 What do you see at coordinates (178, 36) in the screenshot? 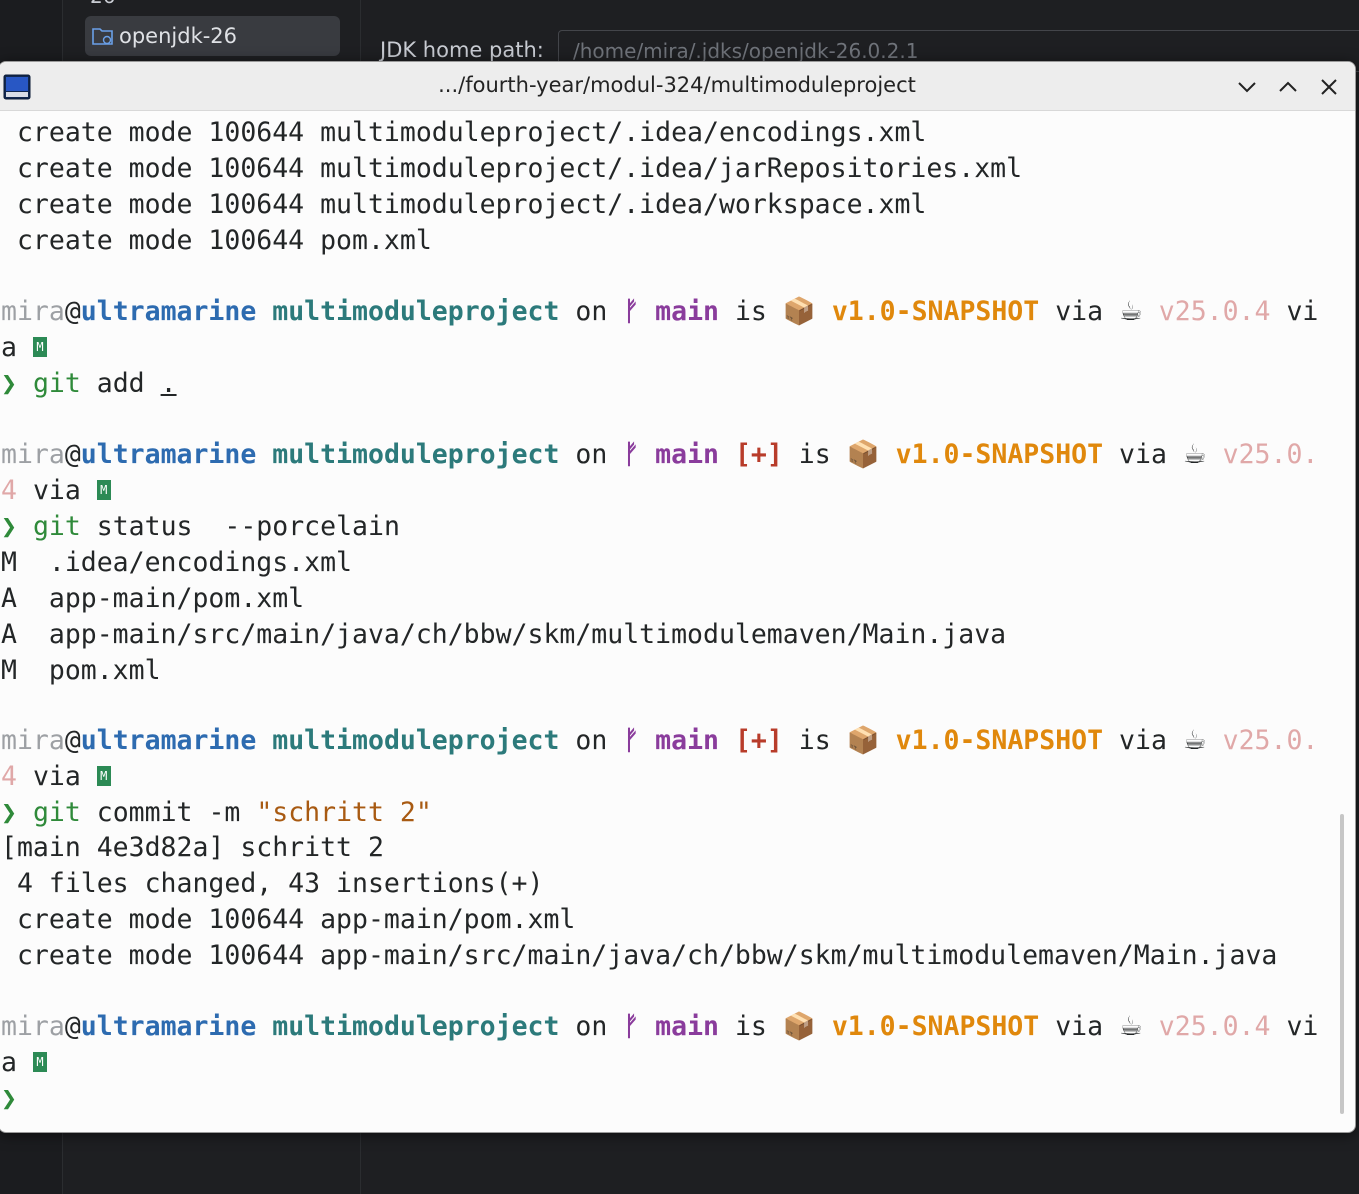
I see `sdk-item-label: openjdk-26` at bounding box center [178, 36].